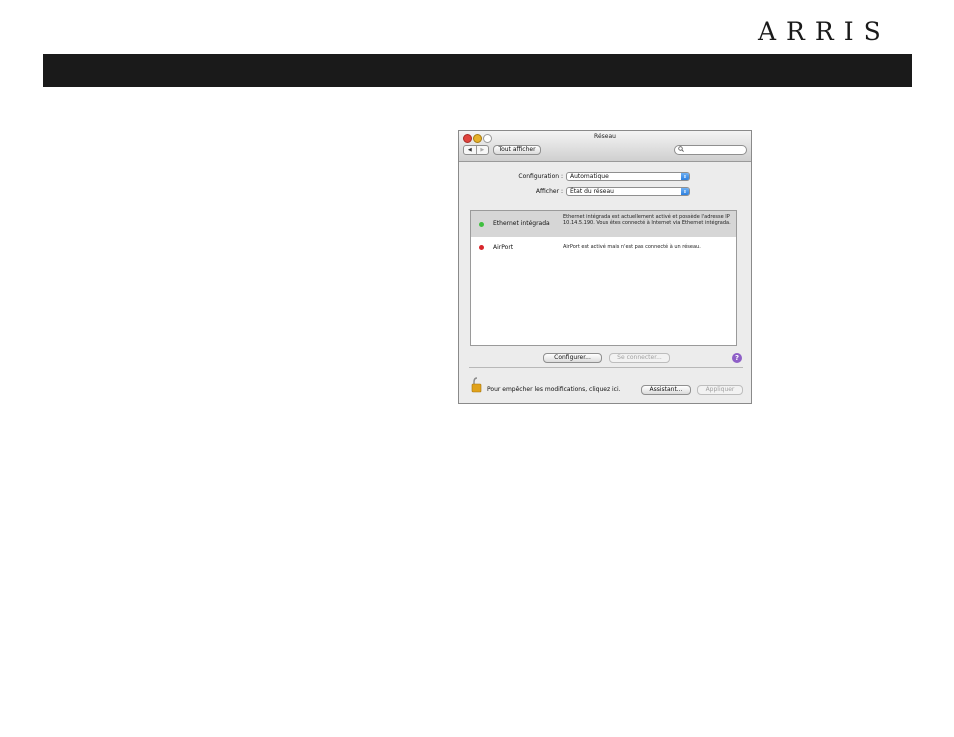  I want to click on show-value: État du réseau, so click(592, 191).